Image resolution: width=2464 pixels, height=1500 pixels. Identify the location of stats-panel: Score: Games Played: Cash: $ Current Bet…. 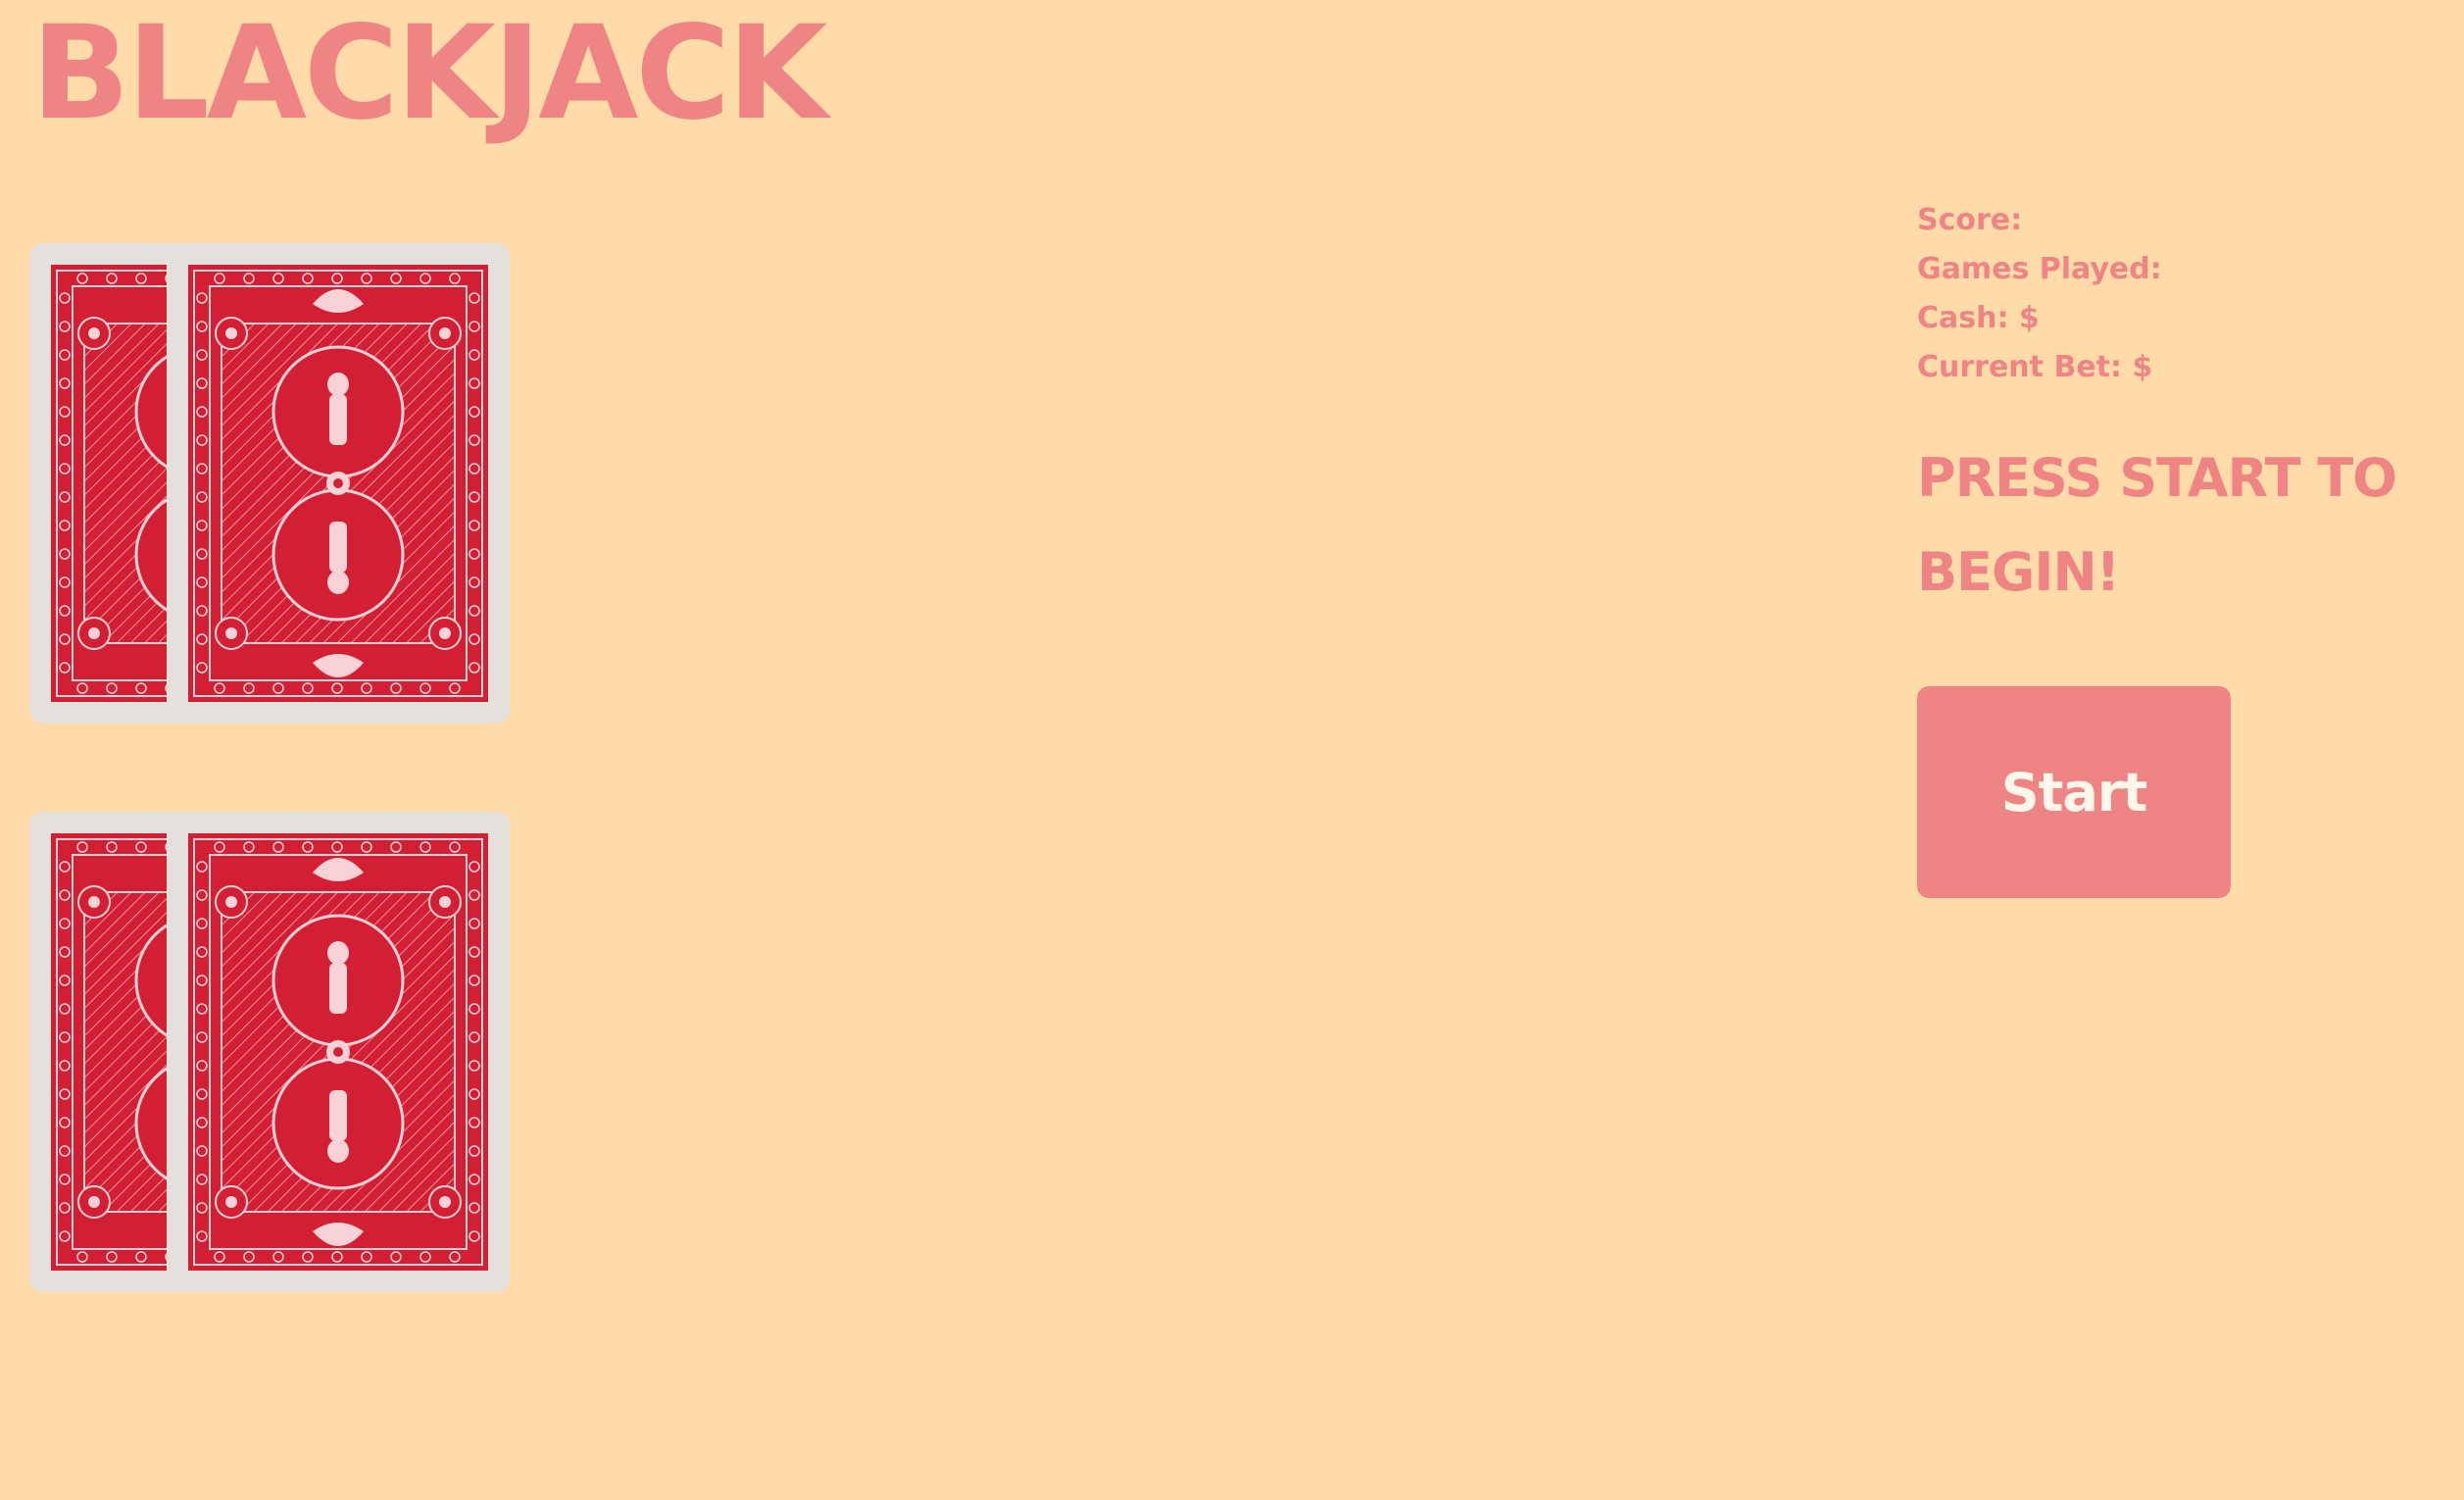
(2040, 294).